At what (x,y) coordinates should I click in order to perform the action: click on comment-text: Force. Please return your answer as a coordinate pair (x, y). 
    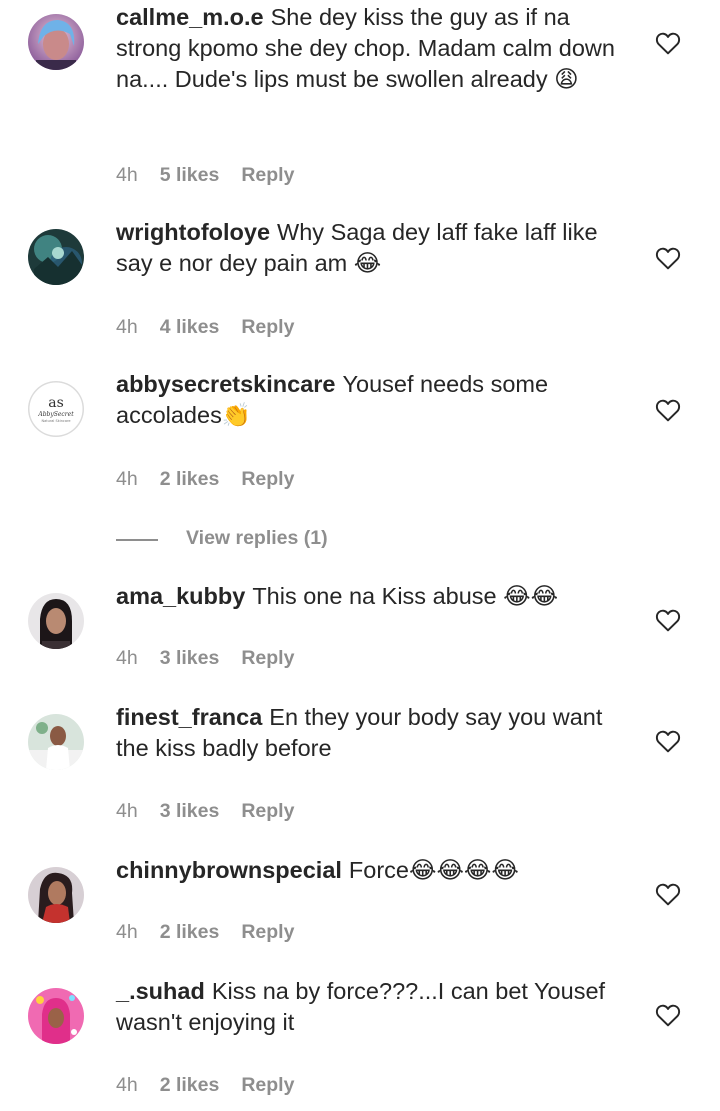
    Looking at the image, I should click on (378, 870).